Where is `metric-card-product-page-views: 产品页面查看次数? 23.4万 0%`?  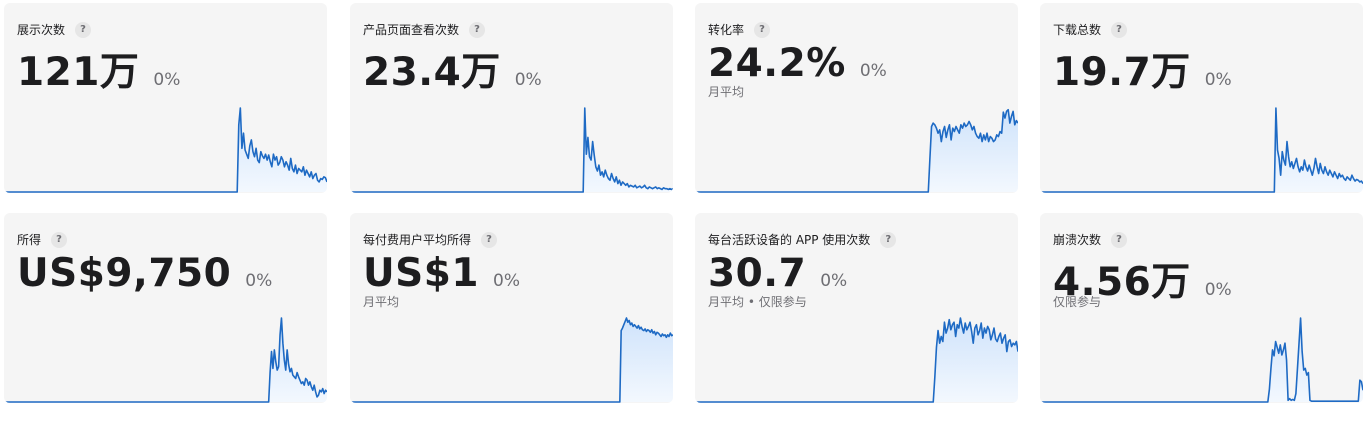
metric-card-product-page-views: 产品页面查看次数? 23.4万 0% is located at coordinates (511, 98).